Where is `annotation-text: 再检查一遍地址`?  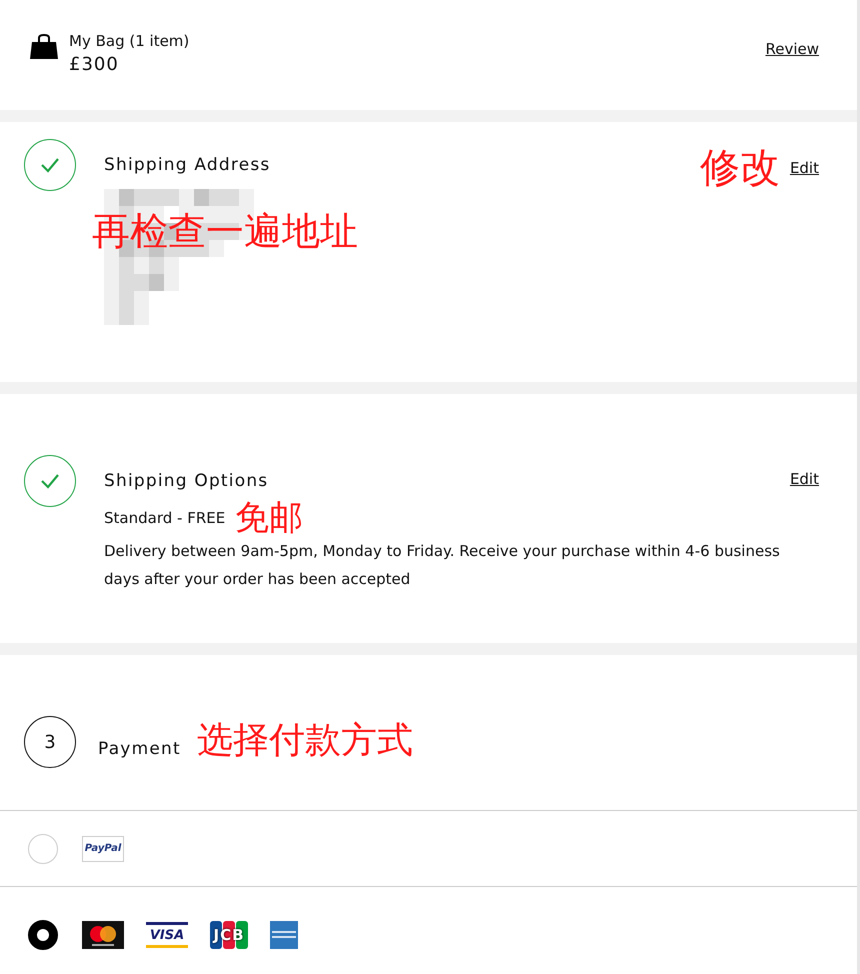 annotation-text: 再检查一遍地址 is located at coordinates (225, 232).